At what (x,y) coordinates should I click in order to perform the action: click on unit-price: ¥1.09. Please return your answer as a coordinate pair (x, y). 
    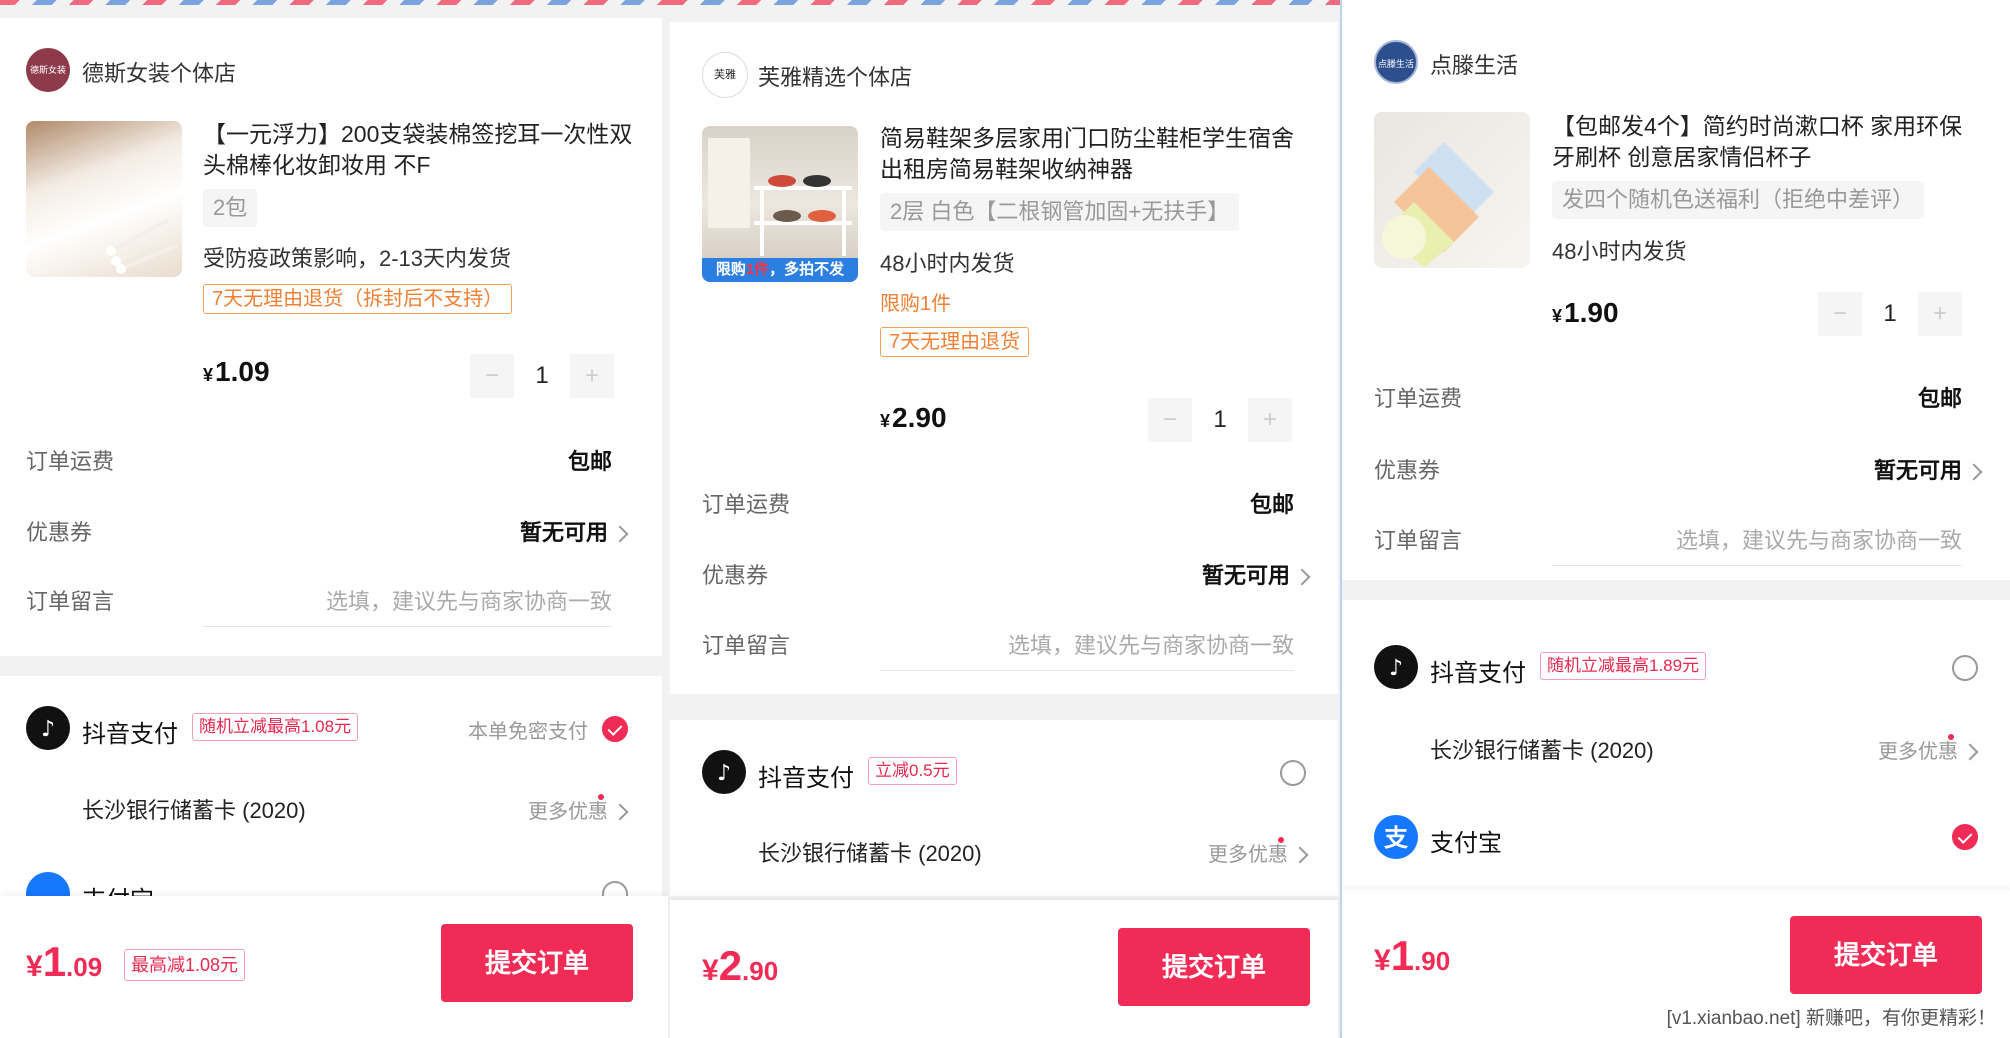
    Looking at the image, I should click on (236, 371).